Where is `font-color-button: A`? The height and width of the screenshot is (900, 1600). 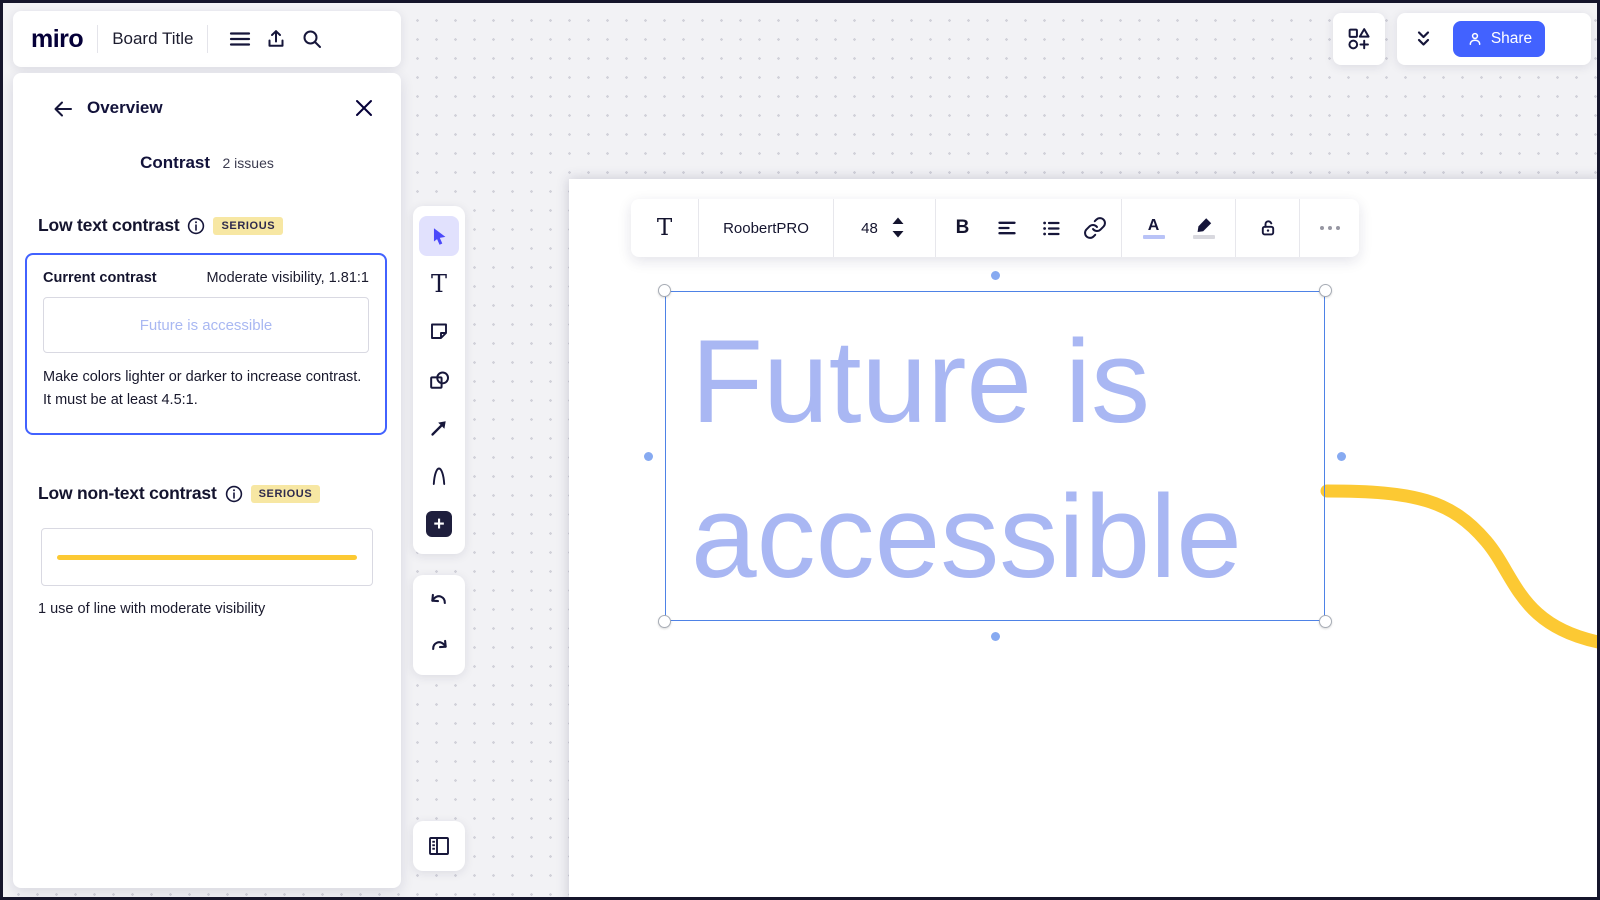
font-color-button: A is located at coordinates (1154, 228).